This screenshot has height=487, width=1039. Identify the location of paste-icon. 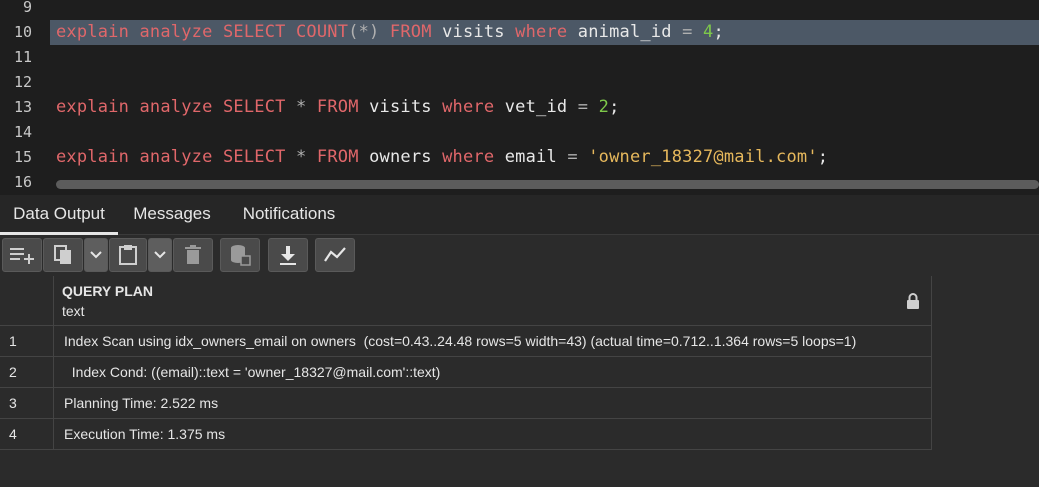
(128, 255).